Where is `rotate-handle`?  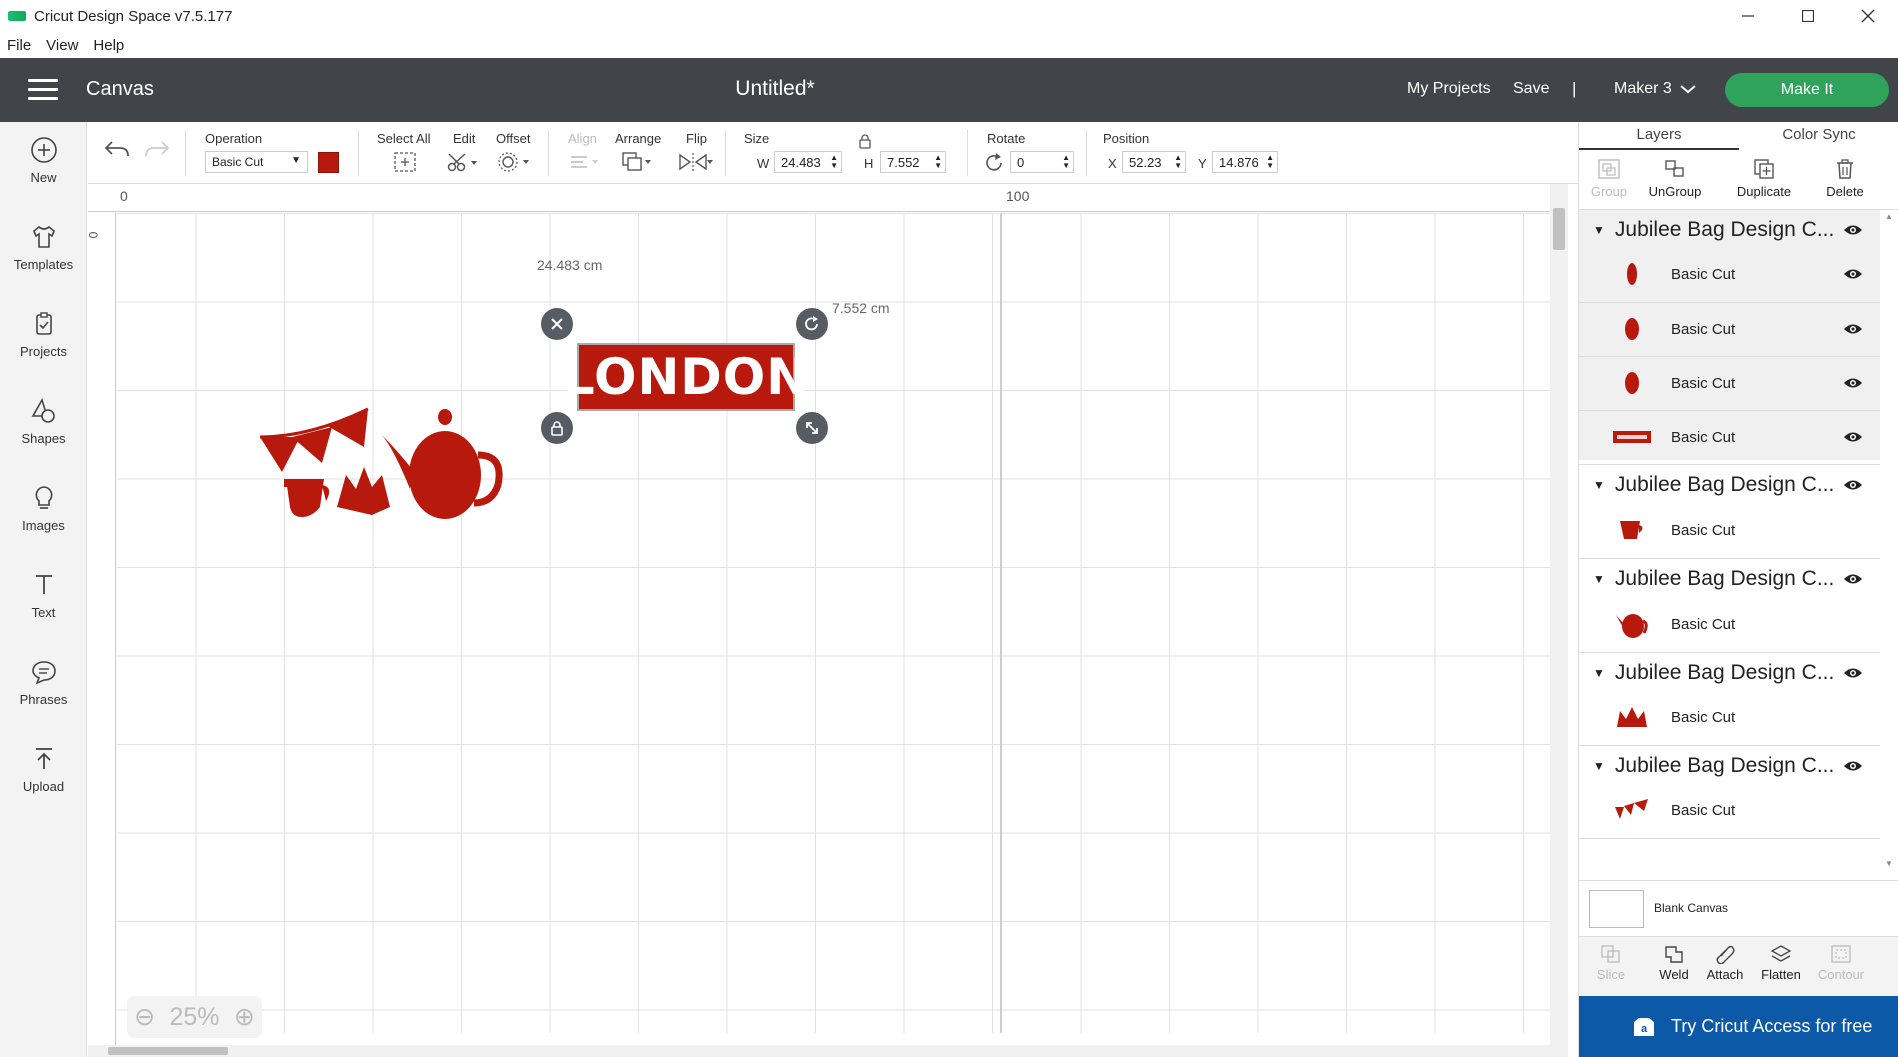
rotate-handle is located at coordinates (812, 324).